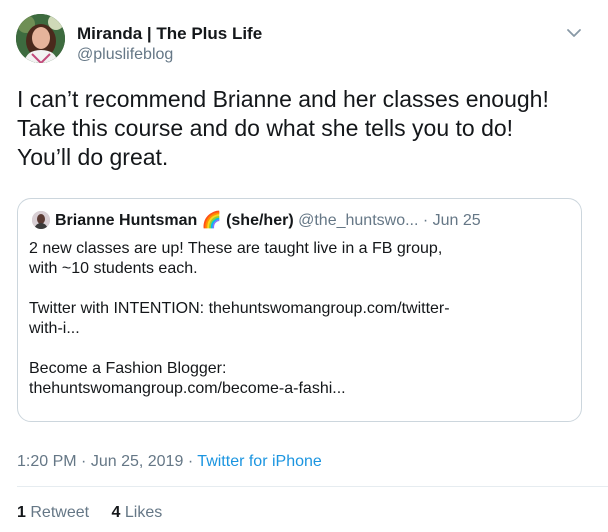  What do you see at coordinates (125, 55) in the screenshot?
I see `author-handle: @pluslifeblog` at bounding box center [125, 55].